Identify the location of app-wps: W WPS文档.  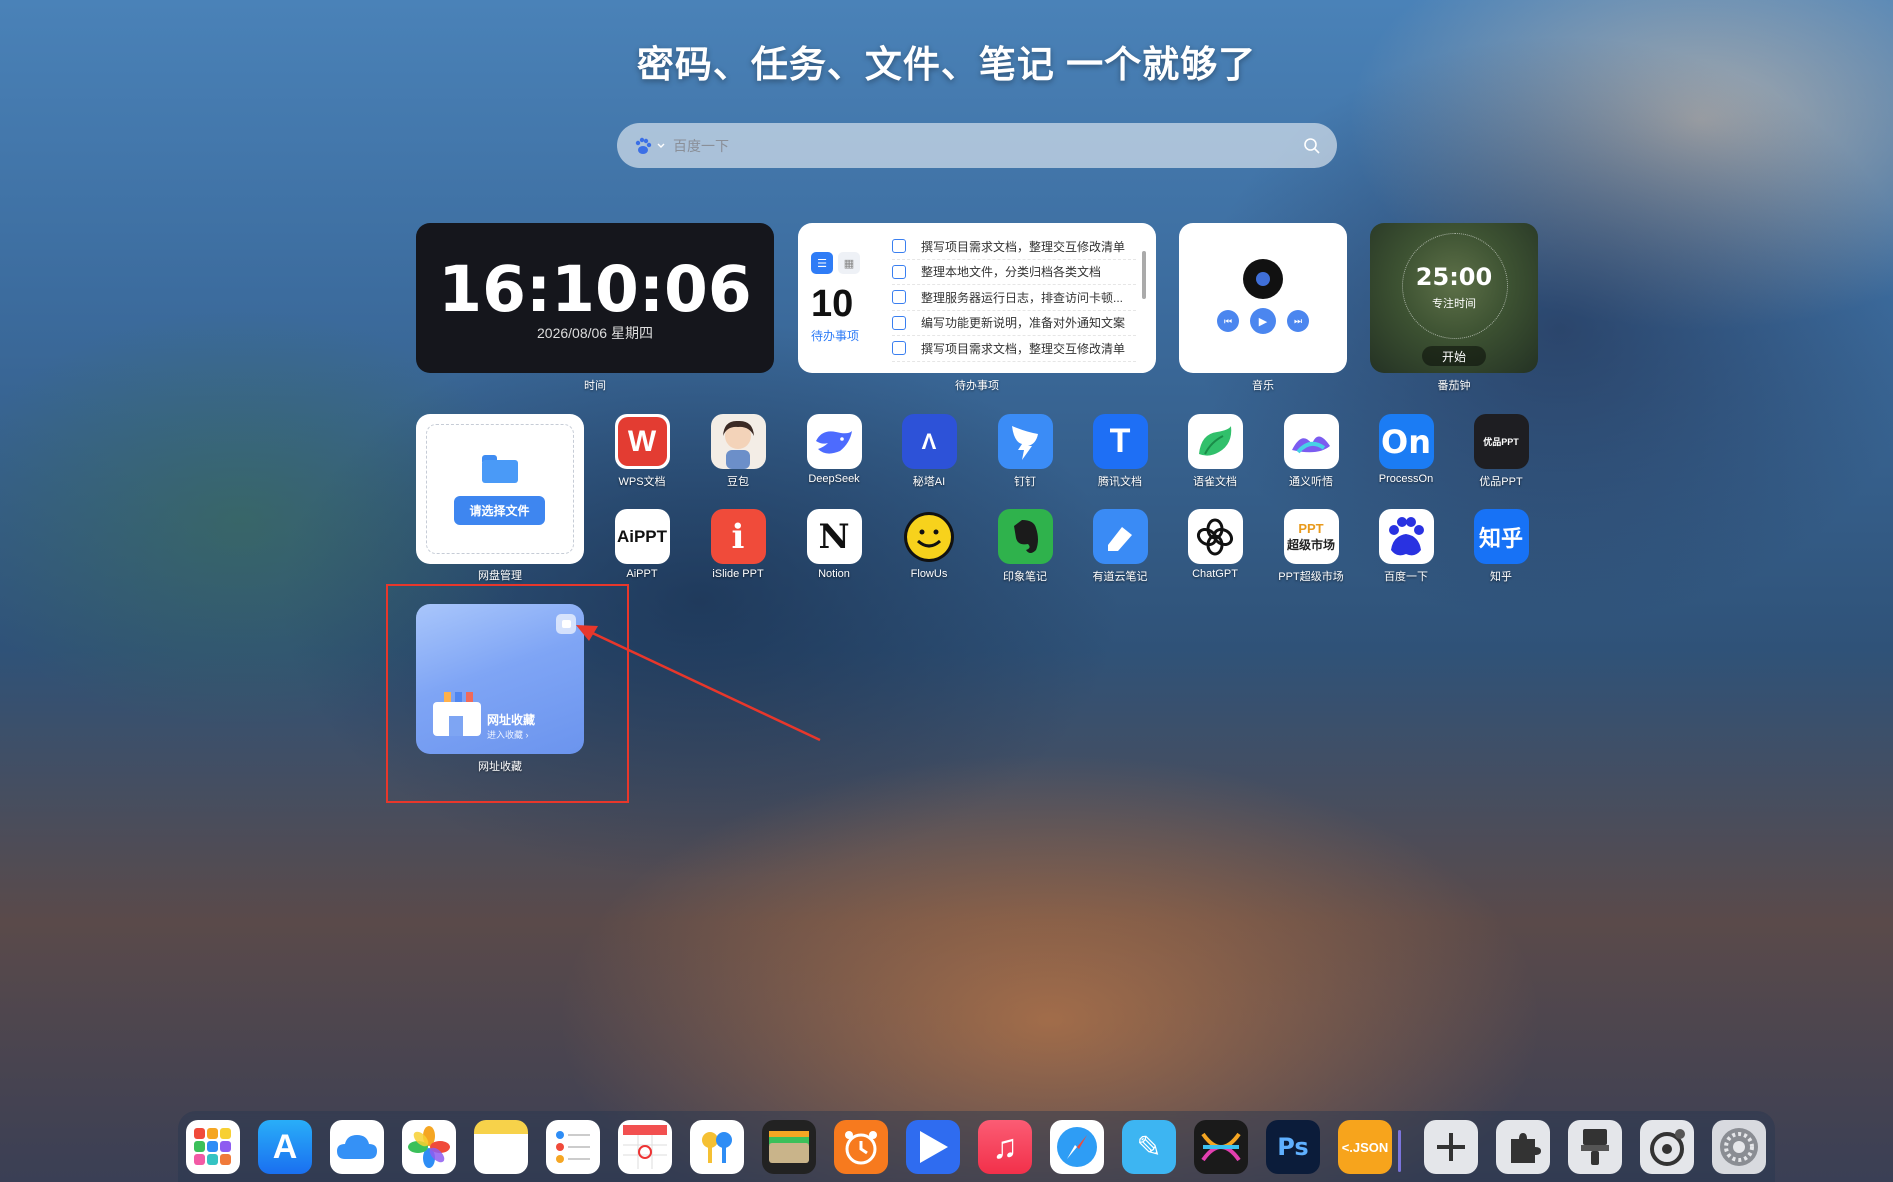
(642, 451).